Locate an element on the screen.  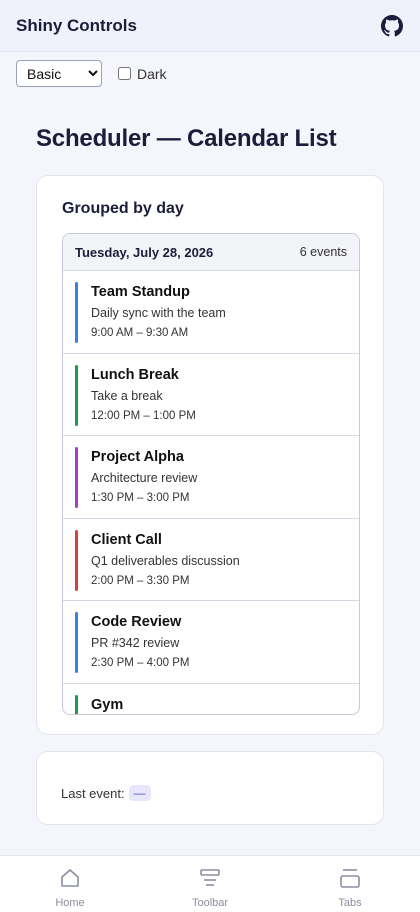
event-description: Architecture review is located at coordinates (144, 478).